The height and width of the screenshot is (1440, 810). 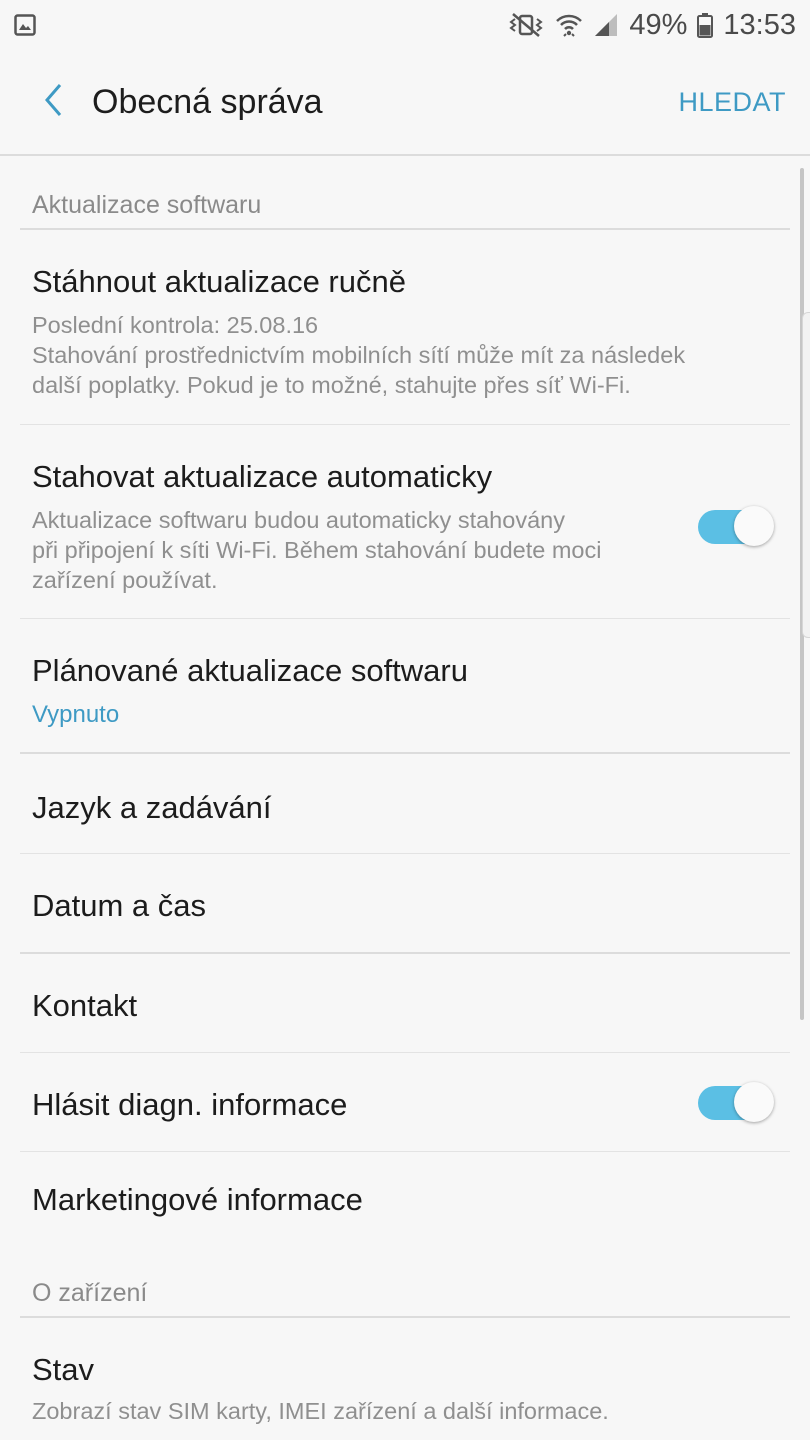 I want to click on diagnostics-toggle, so click(x=736, y=1102).